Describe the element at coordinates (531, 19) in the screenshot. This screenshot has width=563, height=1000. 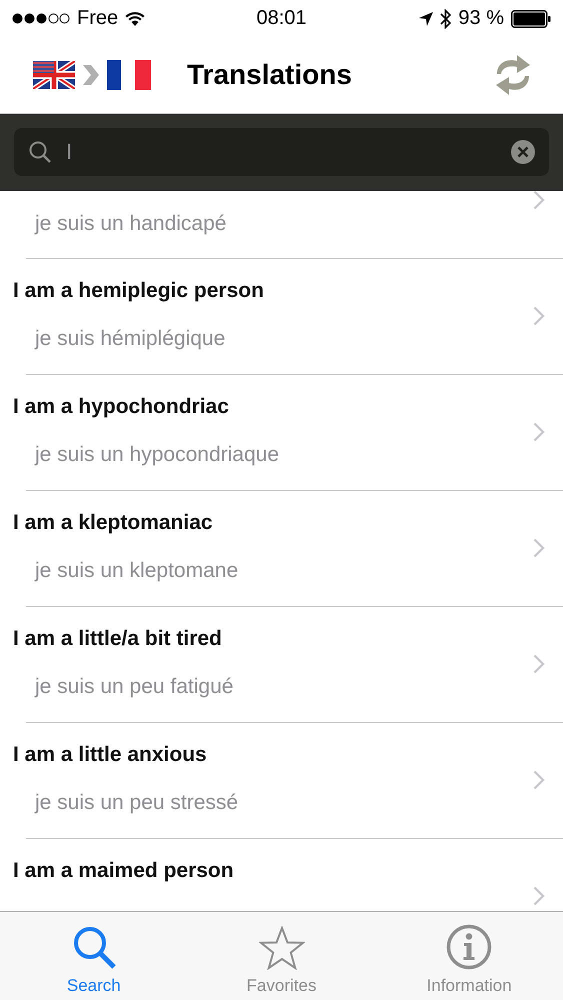
I see `battery-icon` at that location.